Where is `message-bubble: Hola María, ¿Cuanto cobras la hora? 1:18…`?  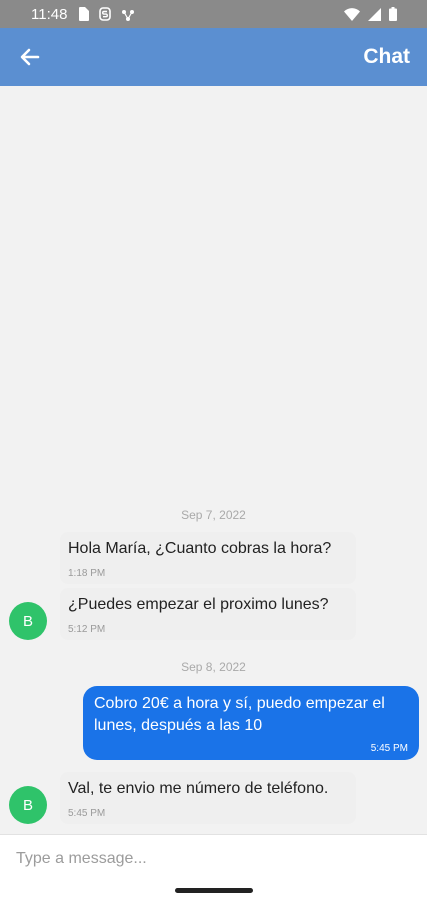 message-bubble: Hola María, ¿Cuanto cobras la hora? 1:18… is located at coordinates (208, 558).